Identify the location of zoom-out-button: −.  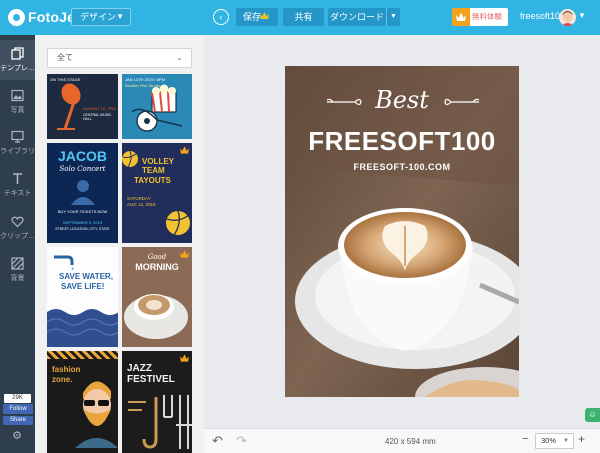
(525, 439).